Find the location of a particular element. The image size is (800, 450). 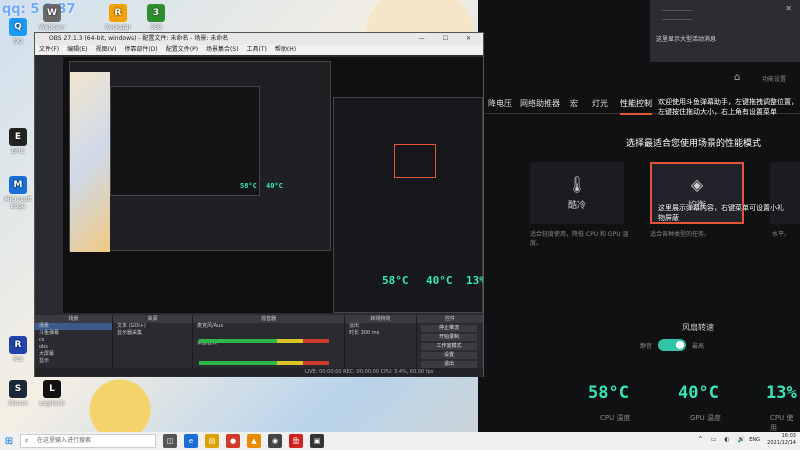

source-item: 文本 (GDI+) is located at coordinates (152, 326).